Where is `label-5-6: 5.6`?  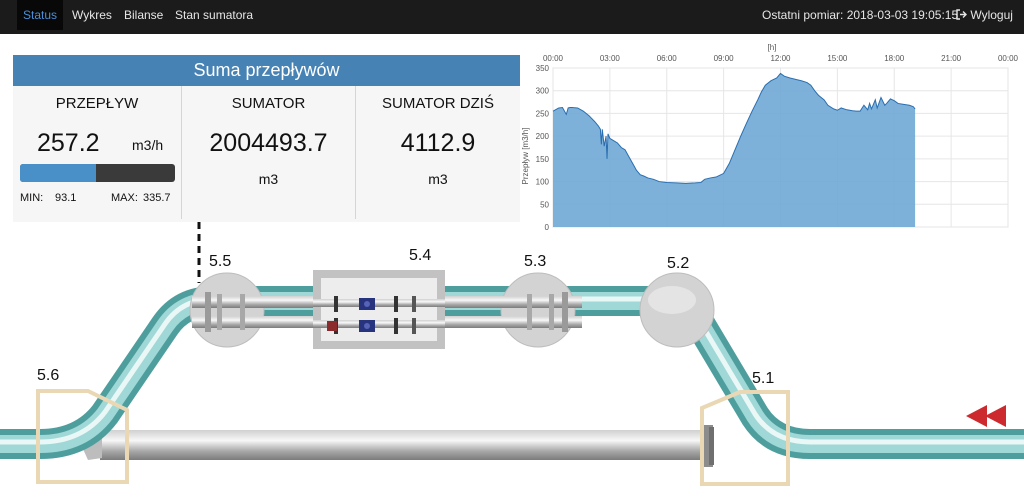
label-5-6: 5.6 is located at coordinates (48, 375).